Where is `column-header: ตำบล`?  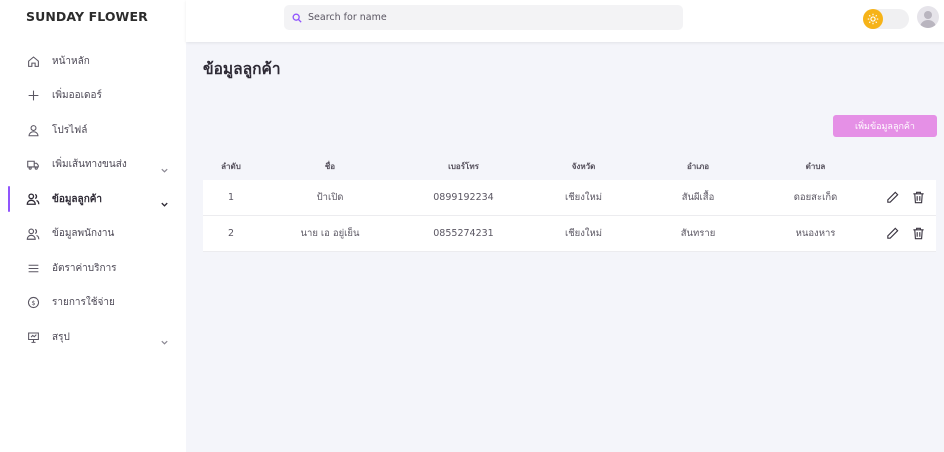 column-header: ตำบล is located at coordinates (815, 166).